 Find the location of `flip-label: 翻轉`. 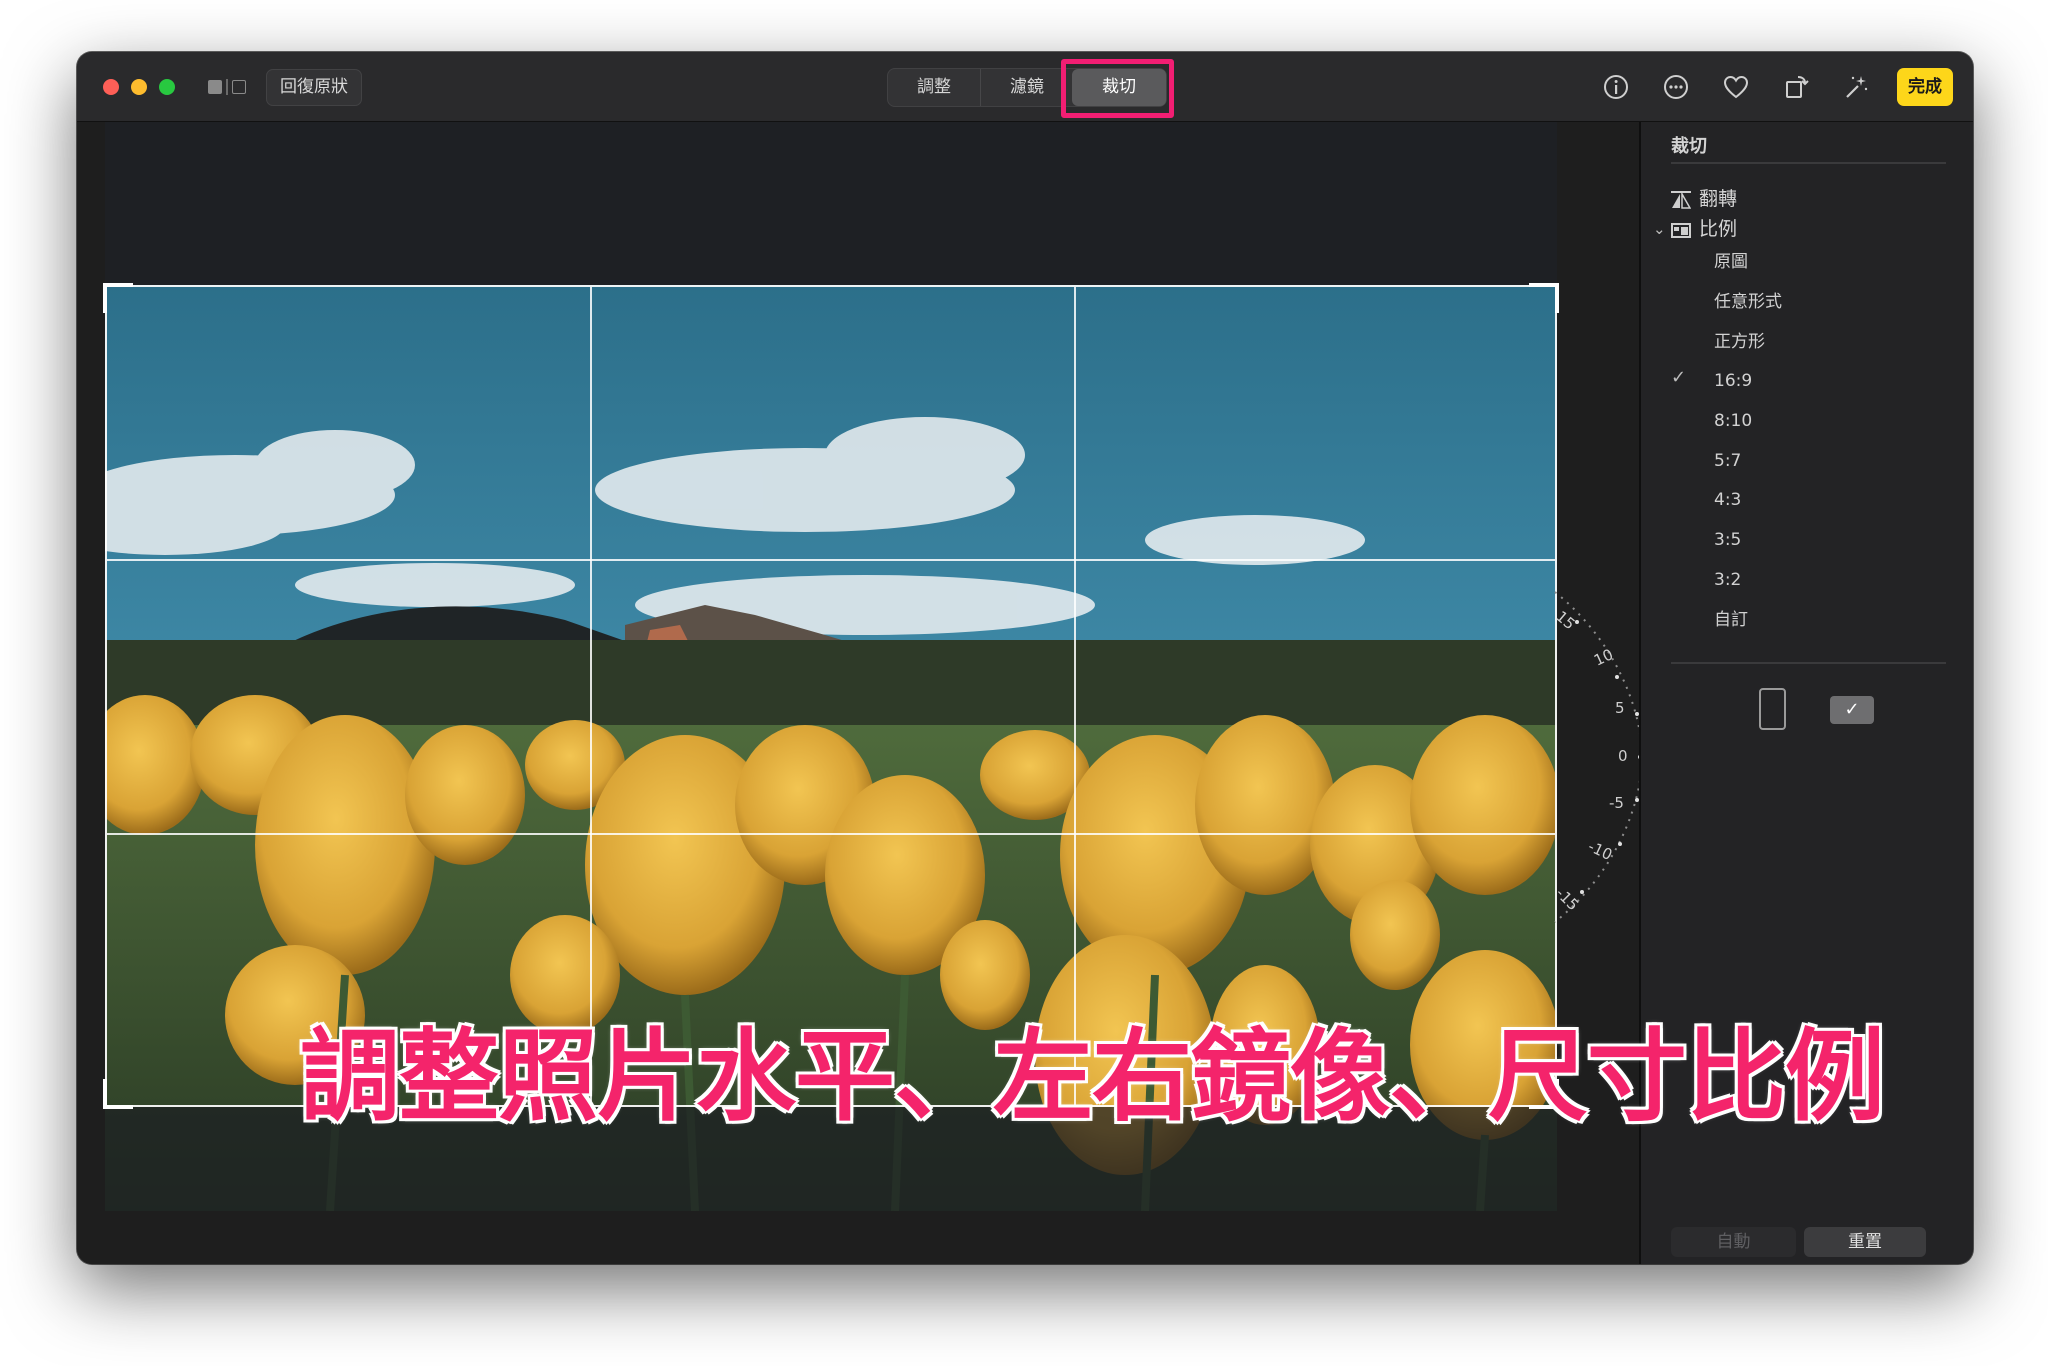

flip-label: 翻轉 is located at coordinates (1718, 199).